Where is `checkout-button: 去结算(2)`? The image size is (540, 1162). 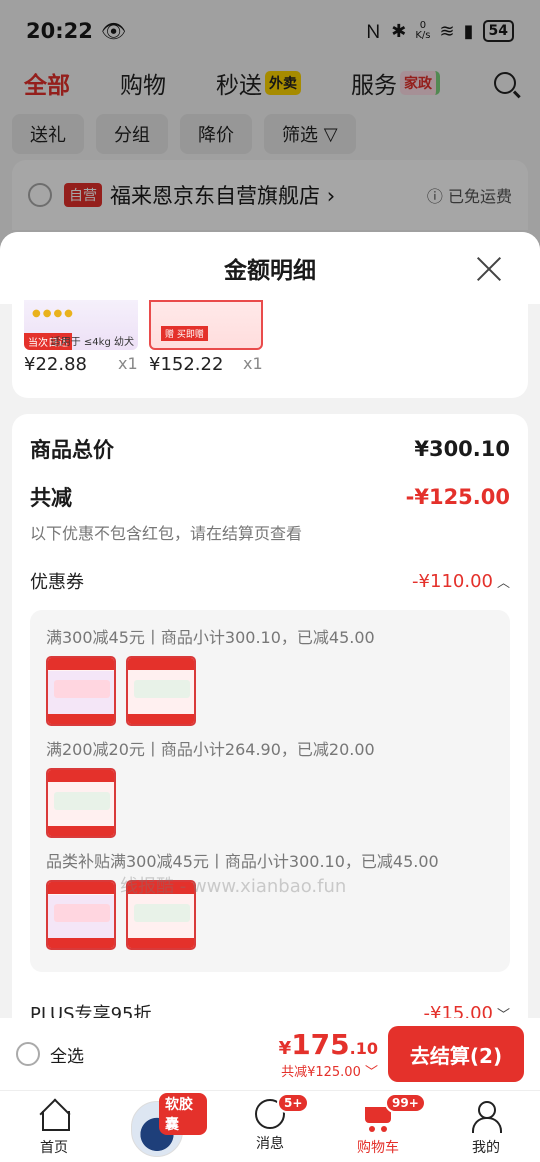 checkout-button: 去结算(2) is located at coordinates (456, 1054).